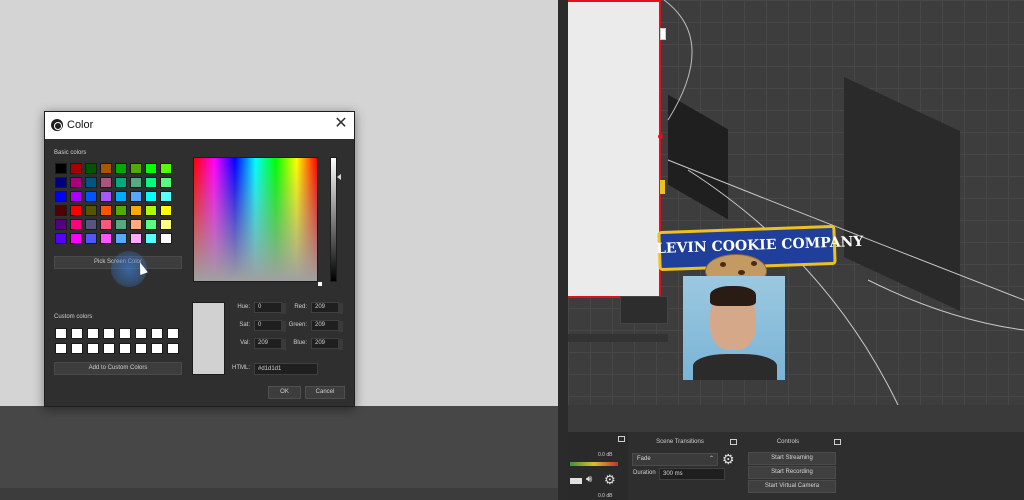 The width and height of the screenshot is (1024, 500). I want to click on slider-handle-icon, so click(339, 177).